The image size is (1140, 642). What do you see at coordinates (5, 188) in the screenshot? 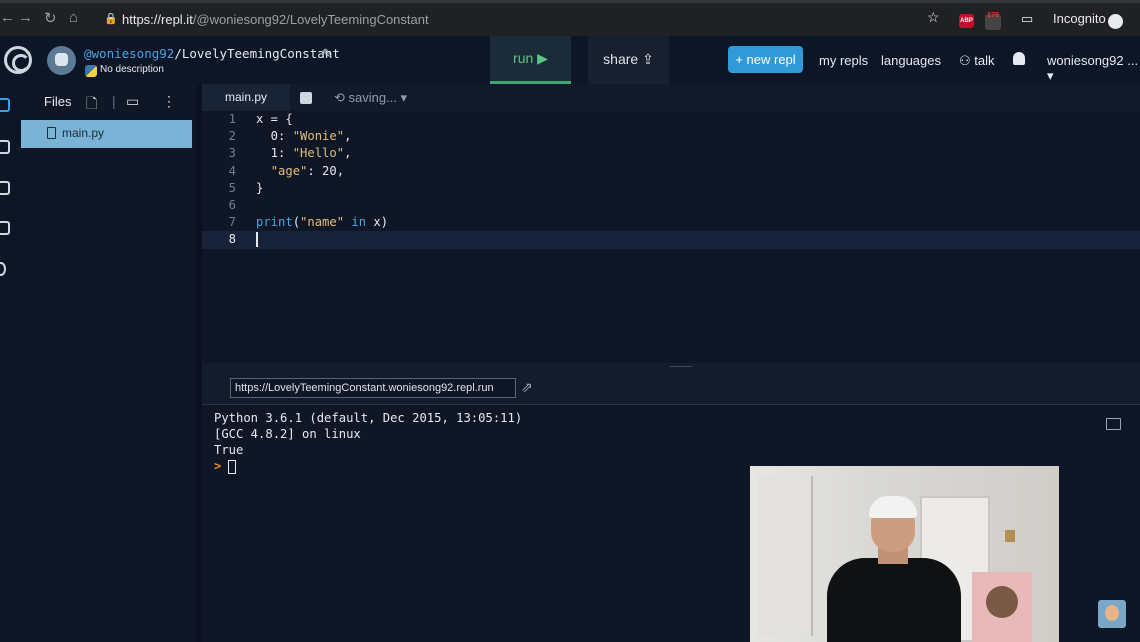
I see `multiplayer-icon` at bounding box center [5, 188].